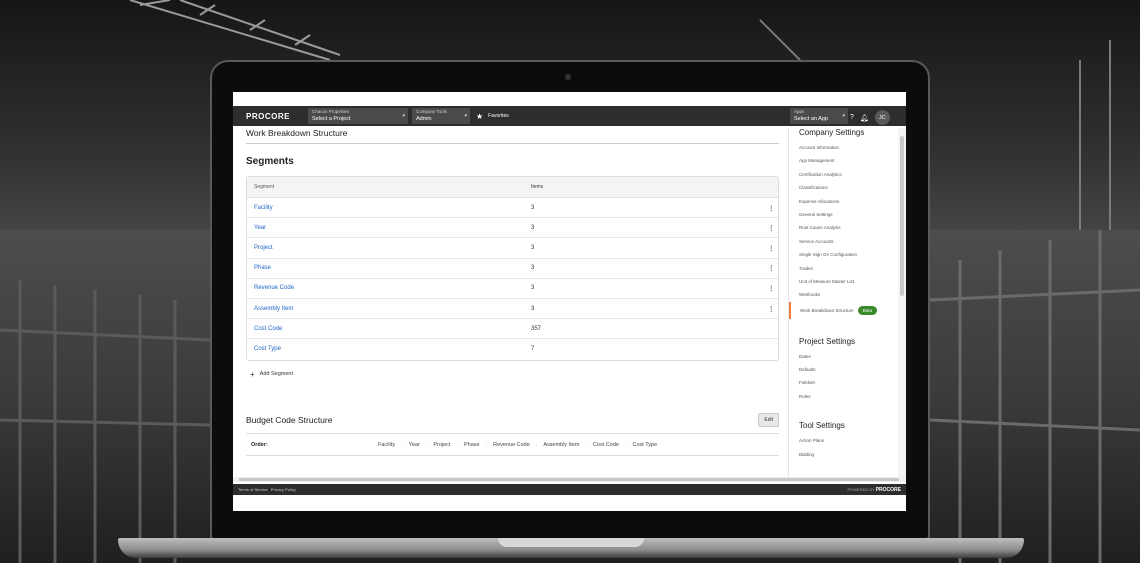 The image size is (1140, 563). What do you see at coordinates (811, 119) in the screenshot?
I see `apps-picker-value: Select an App` at bounding box center [811, 119].